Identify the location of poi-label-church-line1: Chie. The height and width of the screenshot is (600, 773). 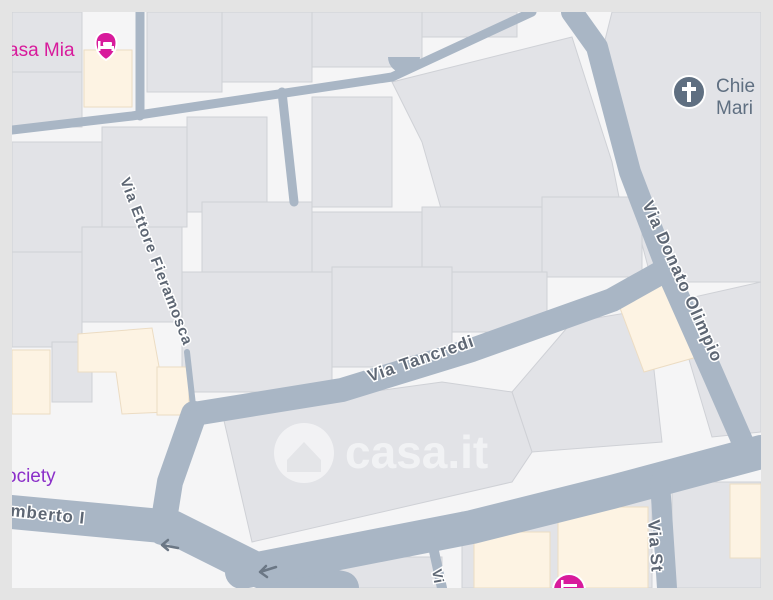
(735, 86).